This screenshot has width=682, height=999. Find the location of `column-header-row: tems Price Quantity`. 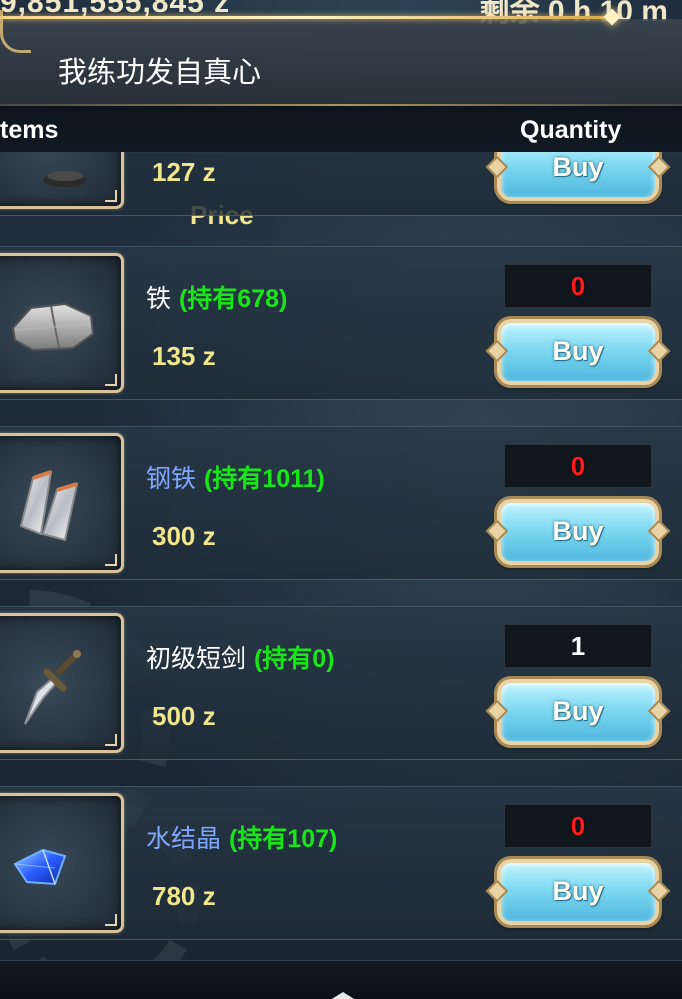

column-header-row: tems Price Quantity is located at coordinates (341, 168).